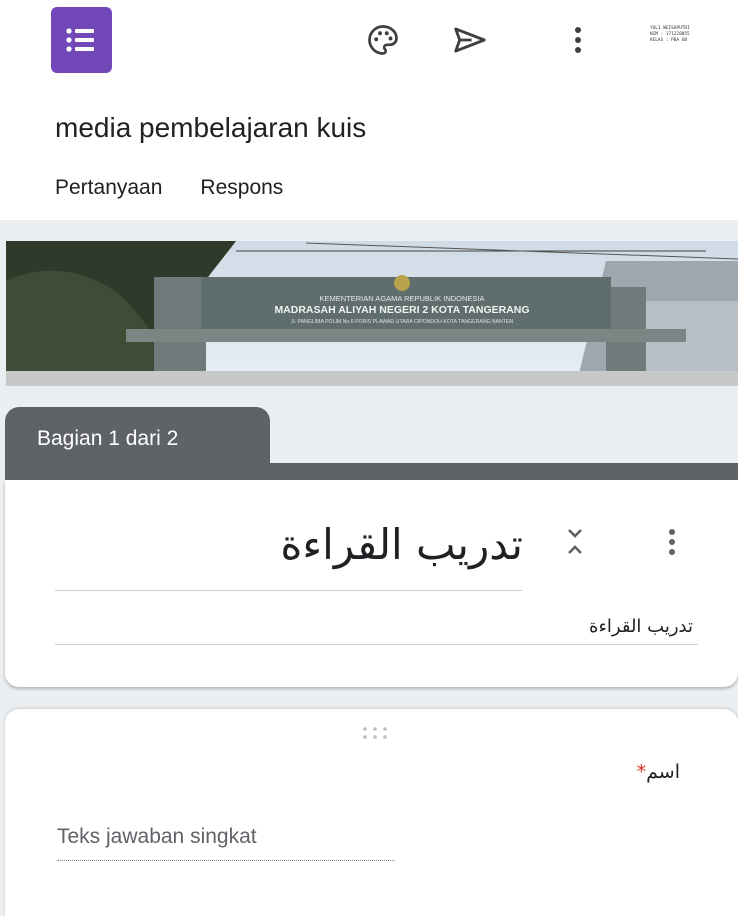 The width and height of the screenshot is (738, 916). Describe the element at coordinates (575, 543) in the screenshot. I see `collapse-icon` at that location.